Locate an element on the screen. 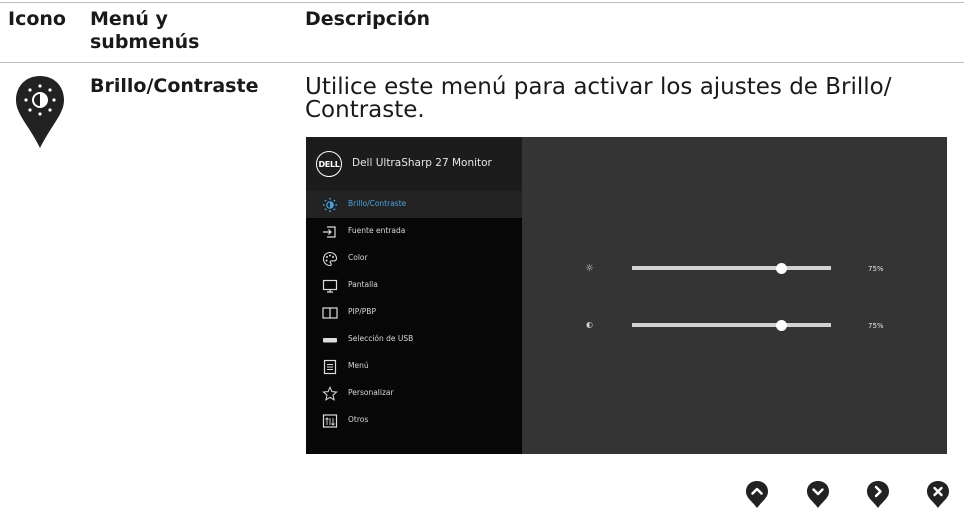  osd-menu-label: Otros is located at coordinates (358, 419).